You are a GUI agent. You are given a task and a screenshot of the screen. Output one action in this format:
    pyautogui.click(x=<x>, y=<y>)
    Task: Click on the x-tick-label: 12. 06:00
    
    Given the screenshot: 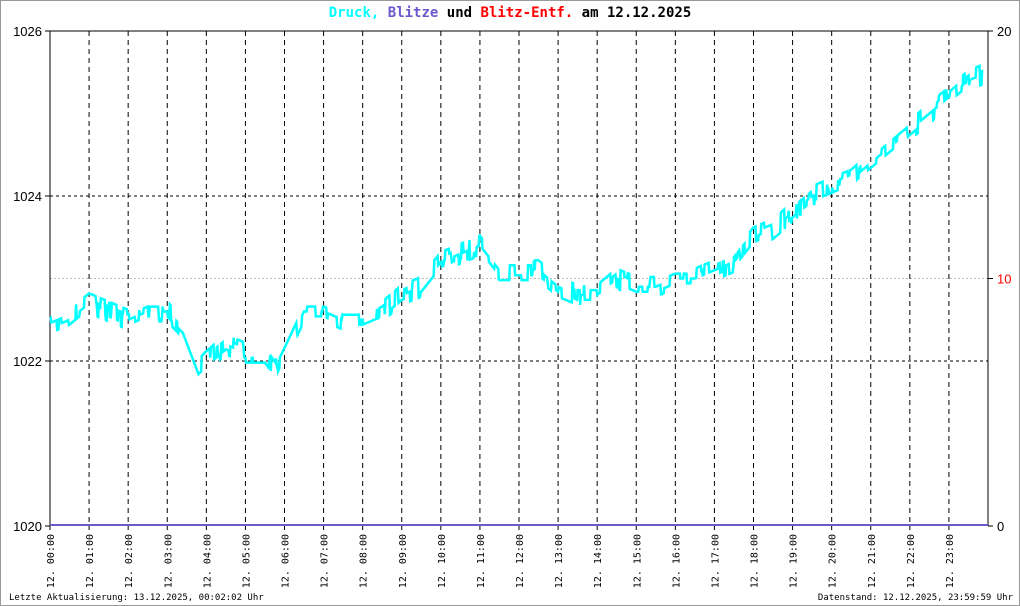 What is the action you would take?
    pyautogui.click(x=286, y=561)
    